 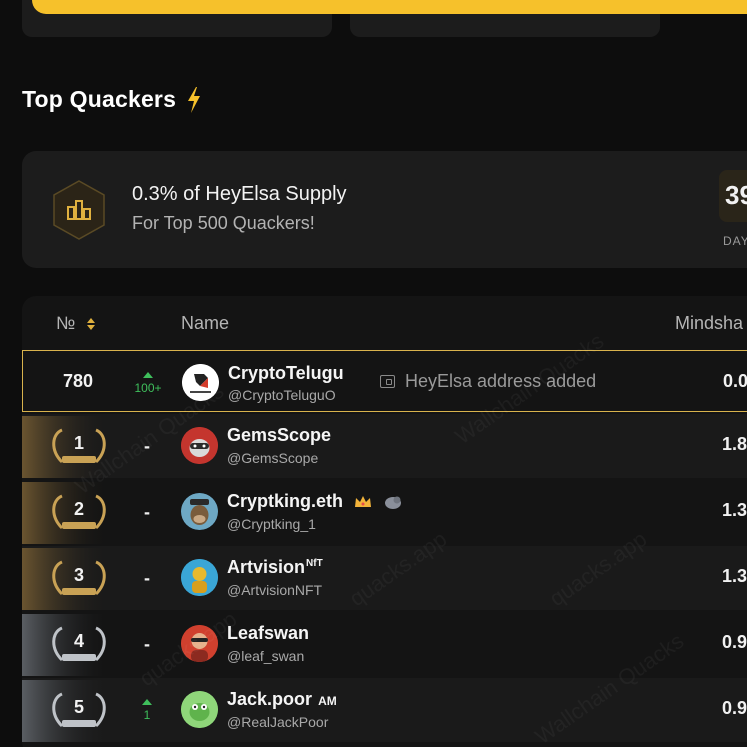 What do you see at coordinates (268, 633) in the screenshot?
I see `user-name: Leafswan` at bounding box center [268, 633].